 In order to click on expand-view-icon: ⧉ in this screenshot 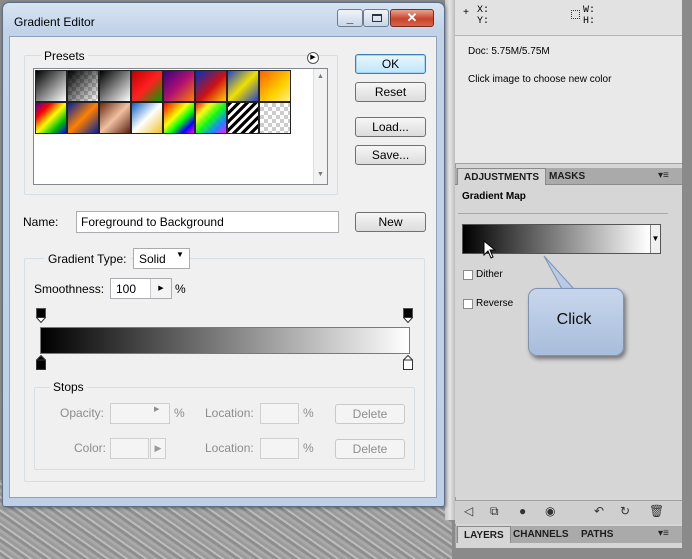, I will do `click(494, 511)`.